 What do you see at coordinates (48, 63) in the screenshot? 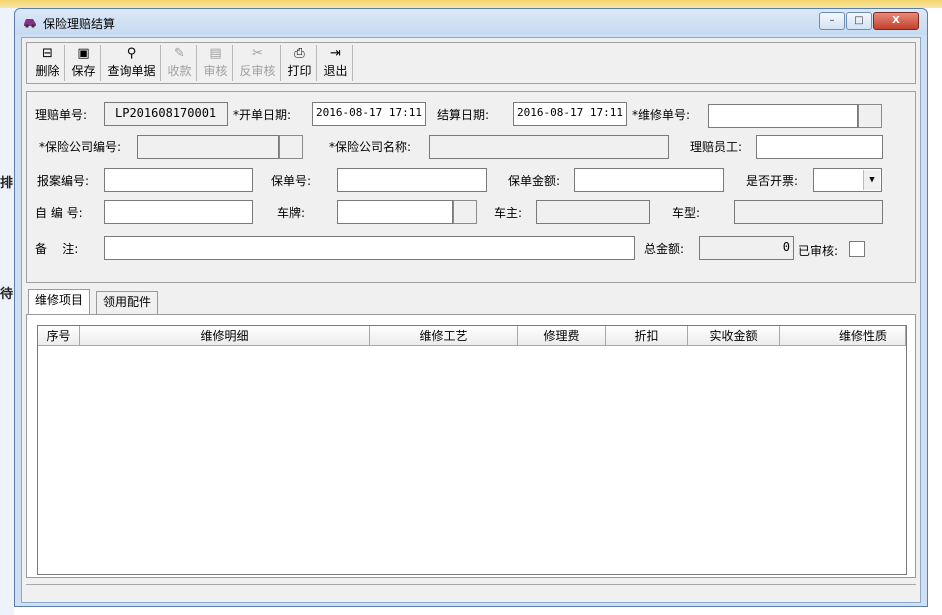
I see `delete-button: ⊟ 删除` at bounding box center [48, 63].